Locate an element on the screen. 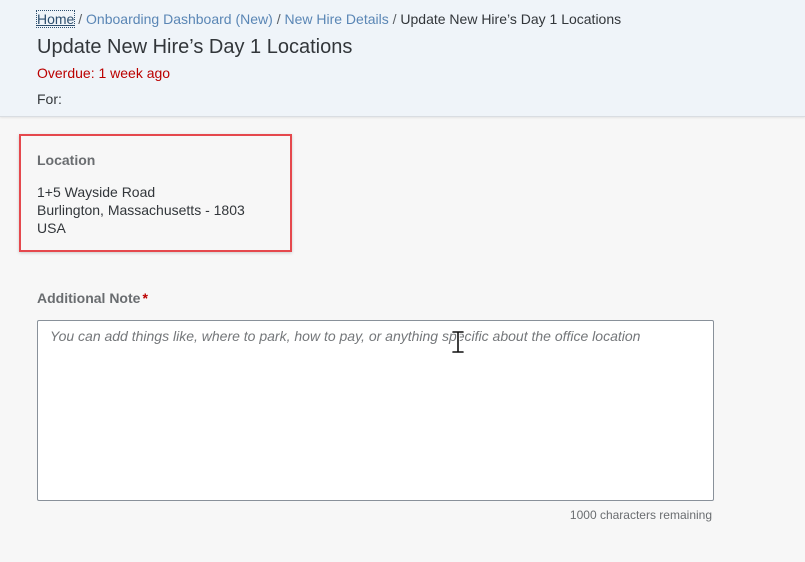 The height and width of the screenshot is (562, 805). required-marker: * is located at coordinates (145, 298).